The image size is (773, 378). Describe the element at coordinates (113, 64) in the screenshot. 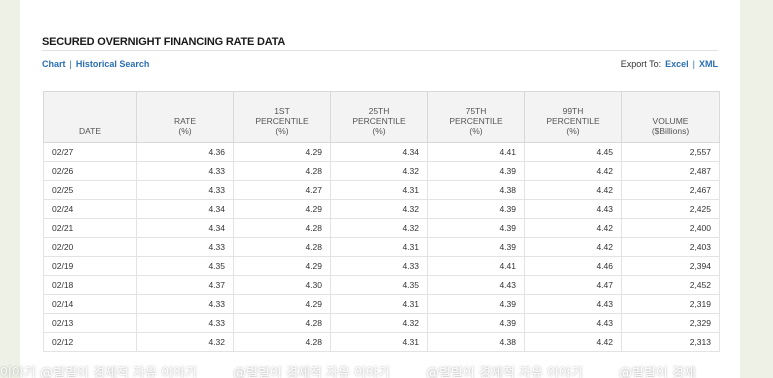

I see `historical-search-link: Historical Search` at that location.